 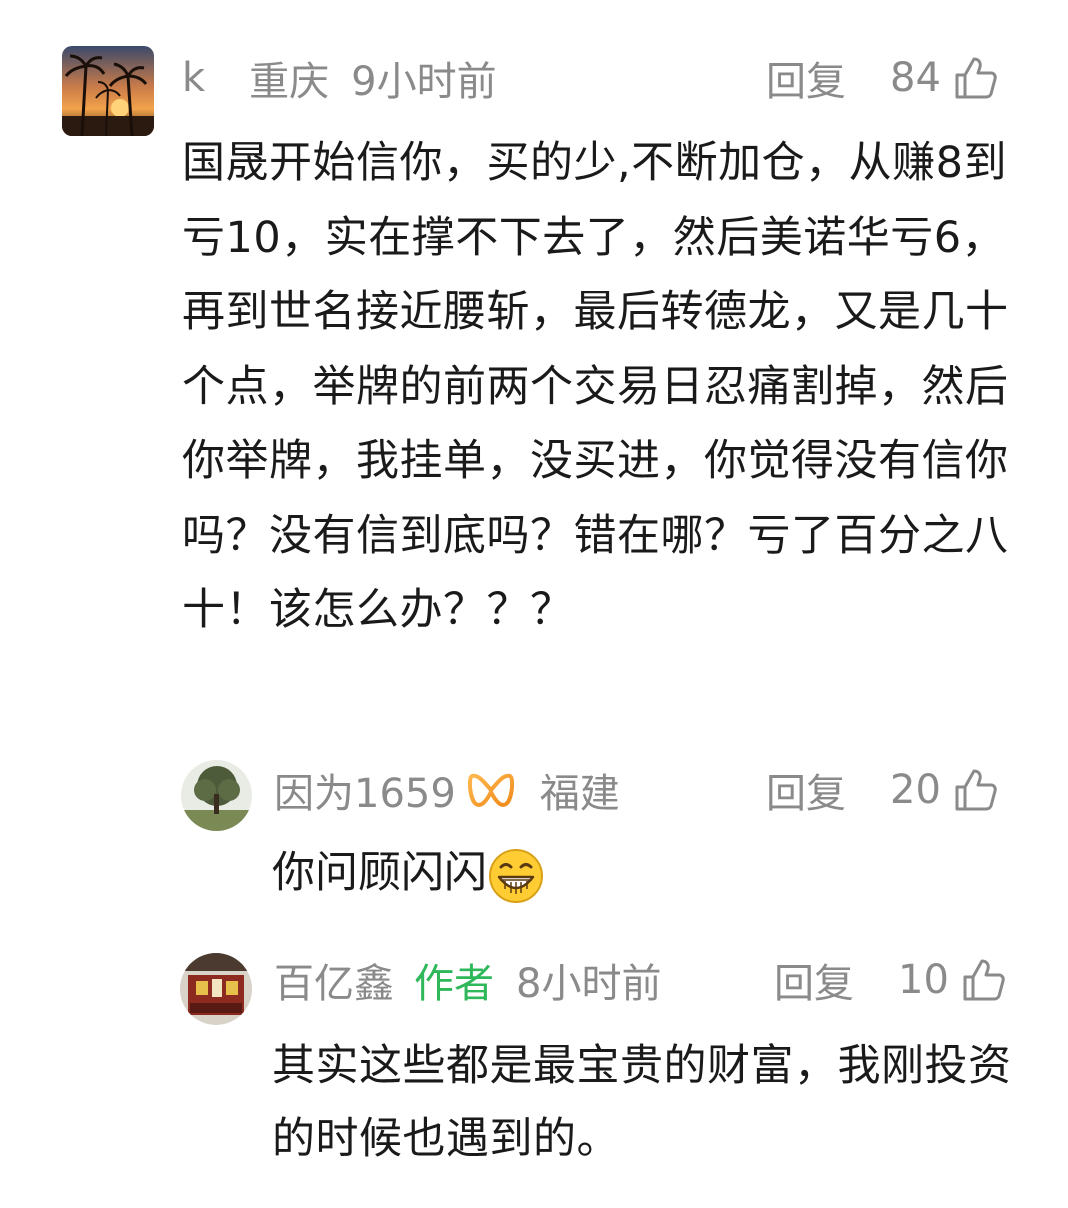 I want to click on location: 重庆, so click(x=289, y=82).